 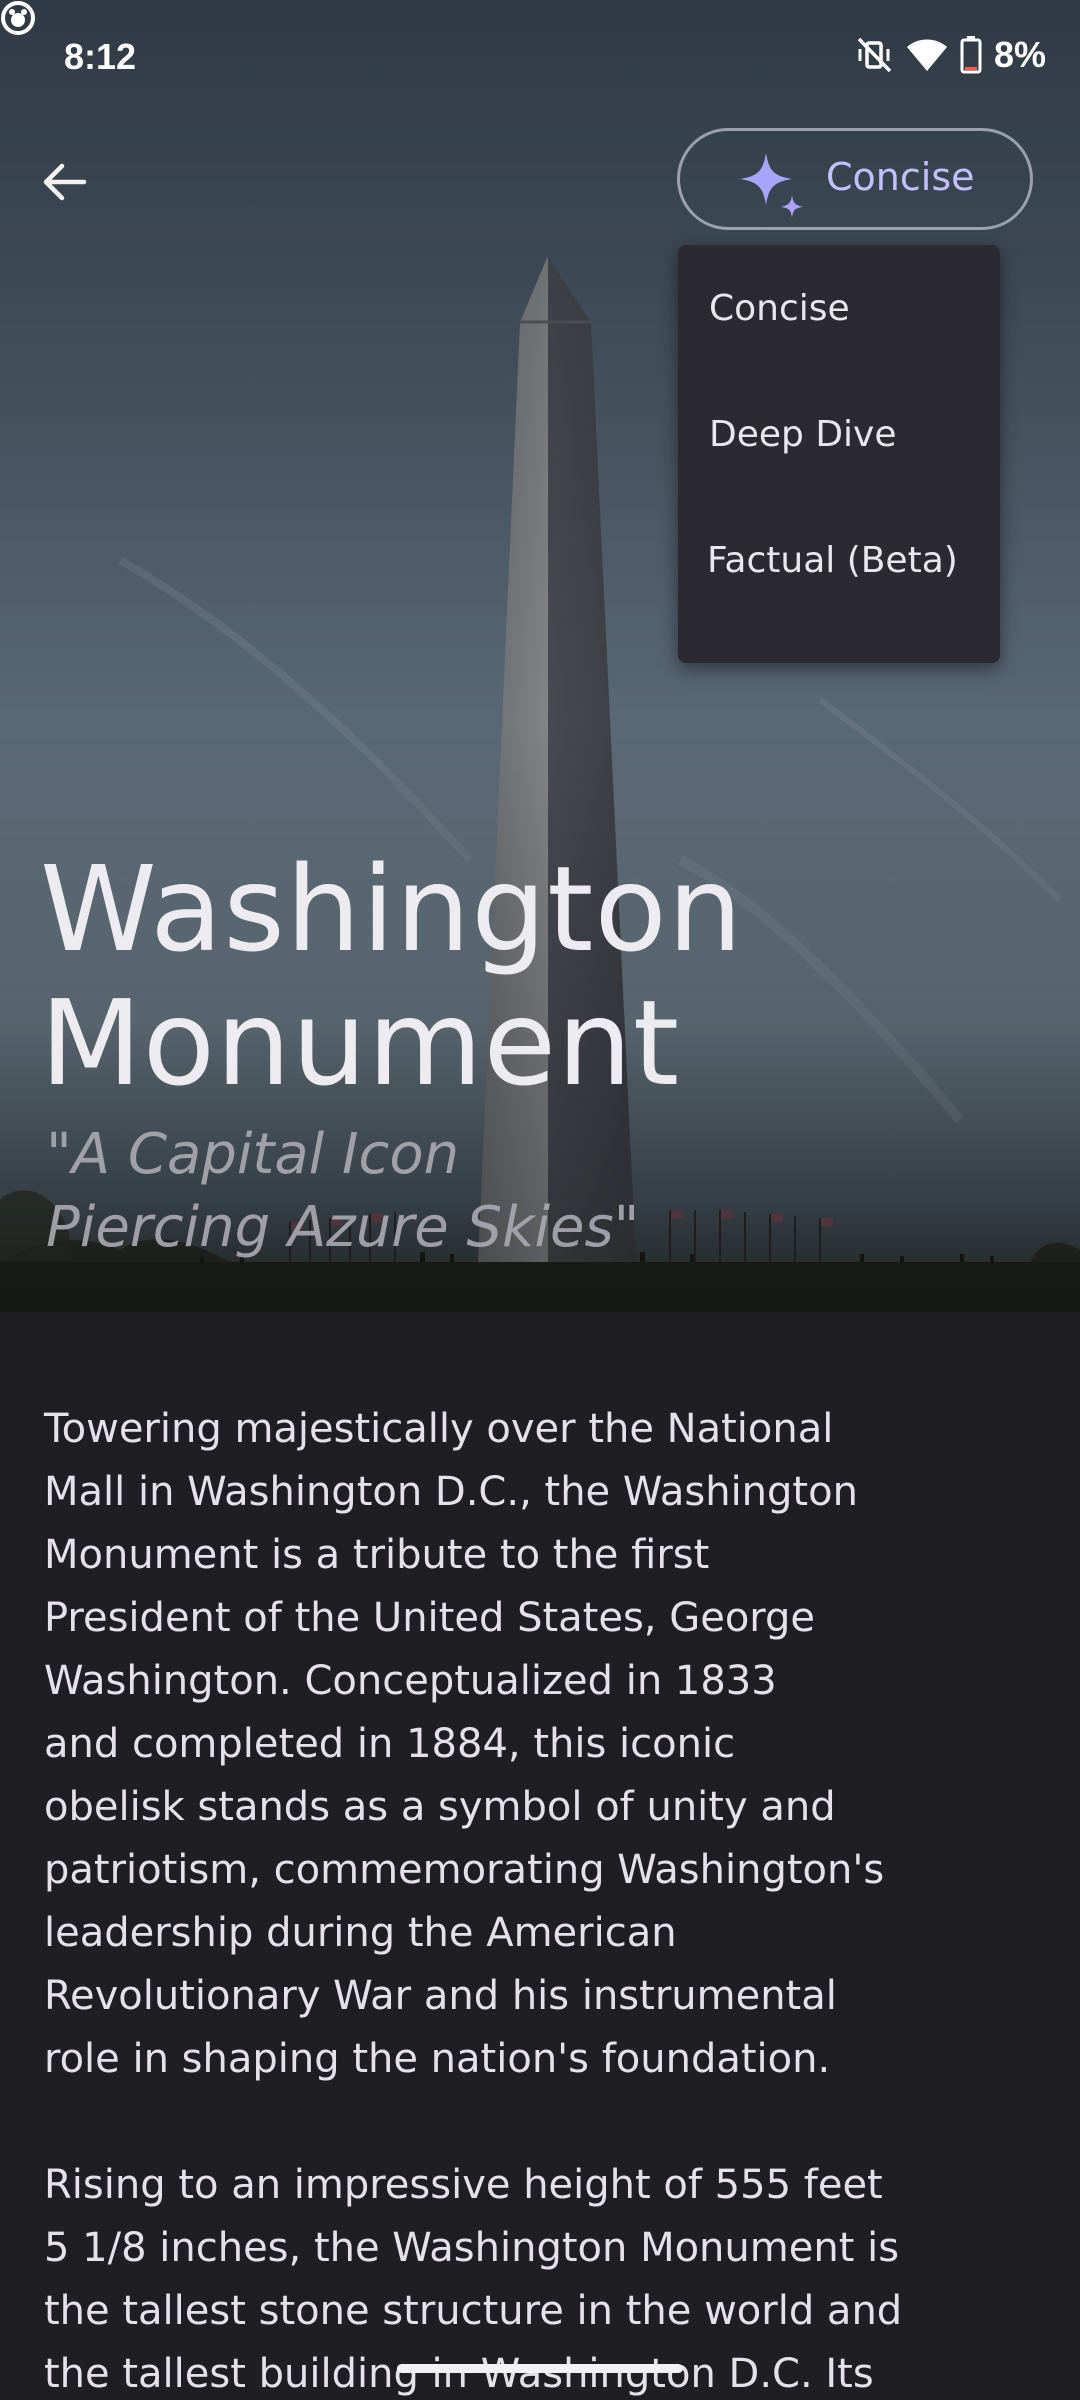 What do you see at coordinates (343, 1227) in the screenshot?
I see `subtitle-line-2: Piercing Azure Skies"` at bounding box center [343, 1227].